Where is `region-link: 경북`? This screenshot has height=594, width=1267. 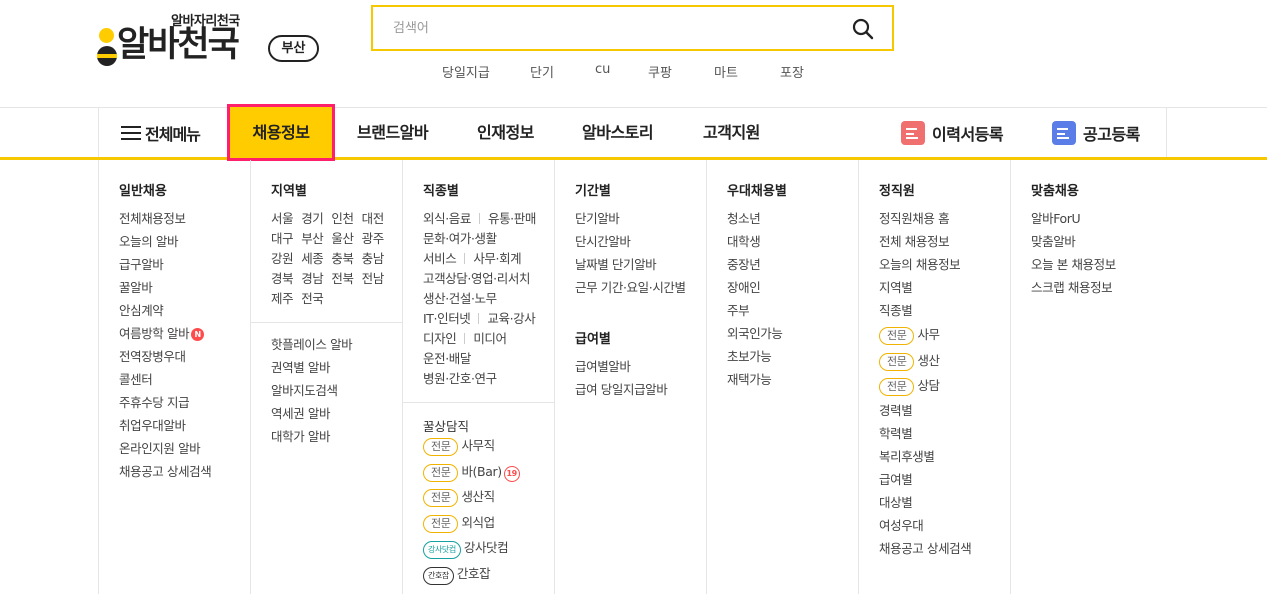
region-link: 경북 is located at coordinates (282, 278).